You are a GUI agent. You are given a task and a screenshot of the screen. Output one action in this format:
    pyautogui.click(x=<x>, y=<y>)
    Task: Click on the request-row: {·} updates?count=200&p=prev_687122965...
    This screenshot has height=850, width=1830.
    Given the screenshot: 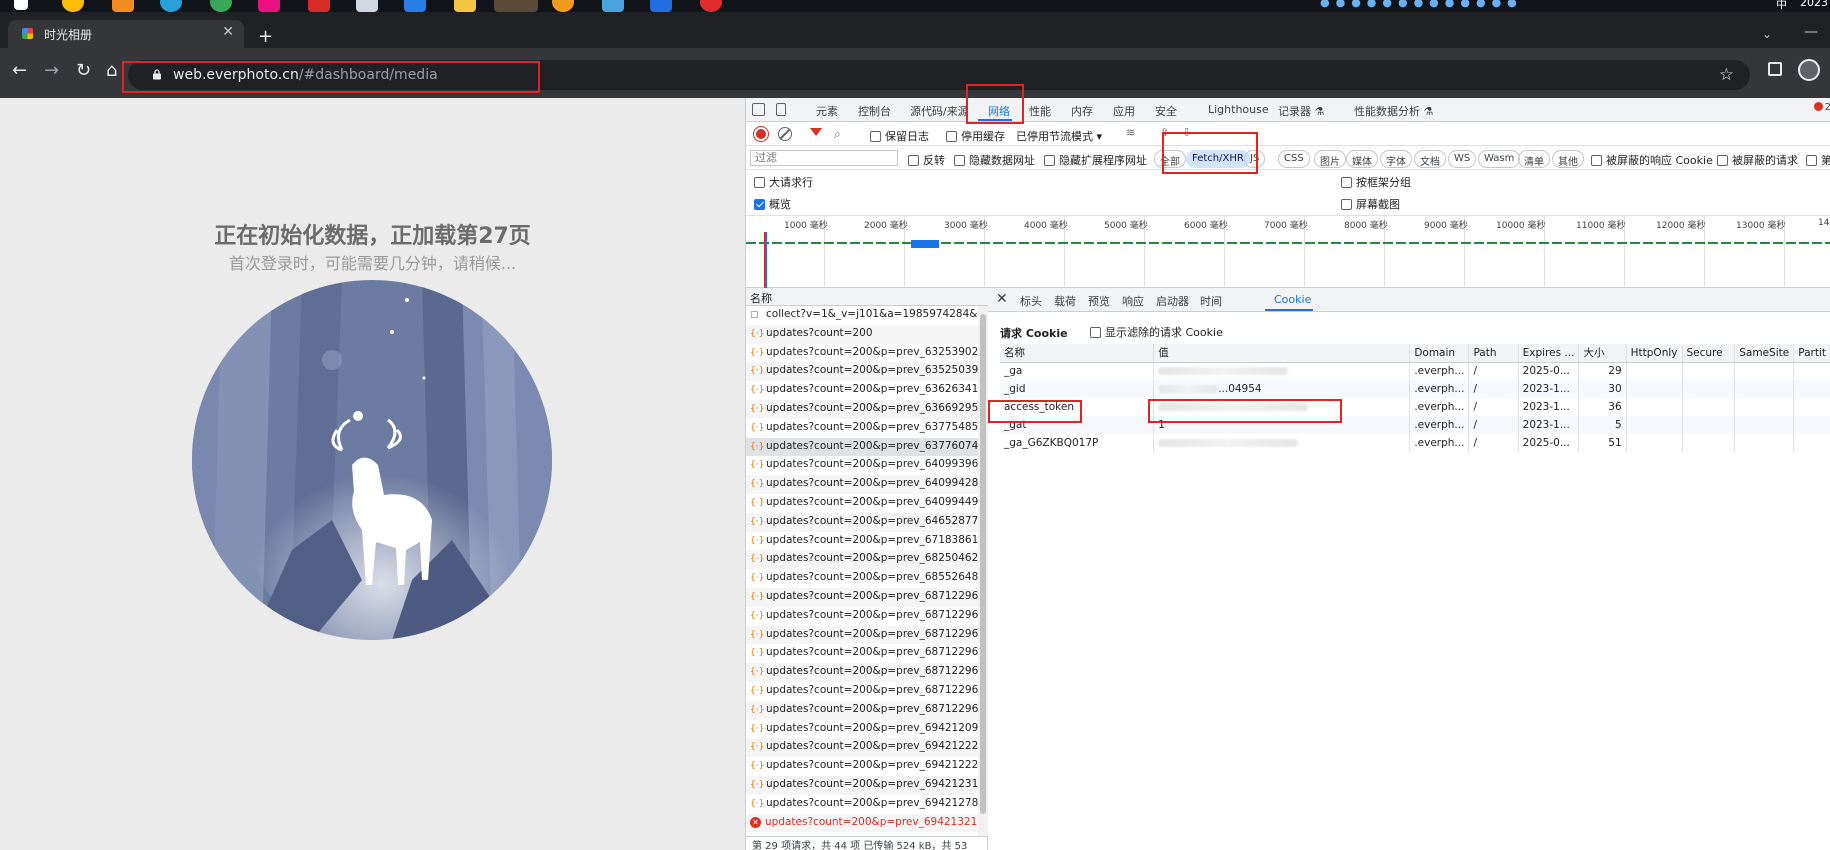 What is the action you would take?
    pyautogui.click(x=862, y=672)
    